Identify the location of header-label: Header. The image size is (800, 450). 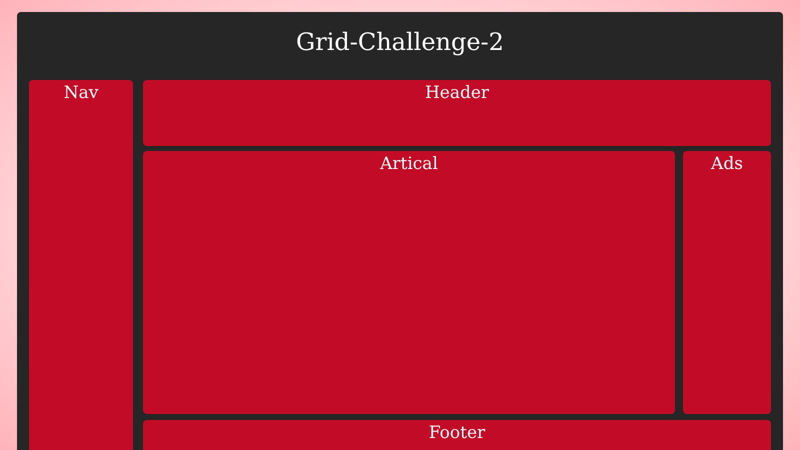
(457, 93).